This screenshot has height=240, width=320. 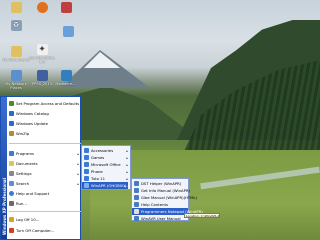 I want to click on windows-update-icon, so click(x=11, y=123).